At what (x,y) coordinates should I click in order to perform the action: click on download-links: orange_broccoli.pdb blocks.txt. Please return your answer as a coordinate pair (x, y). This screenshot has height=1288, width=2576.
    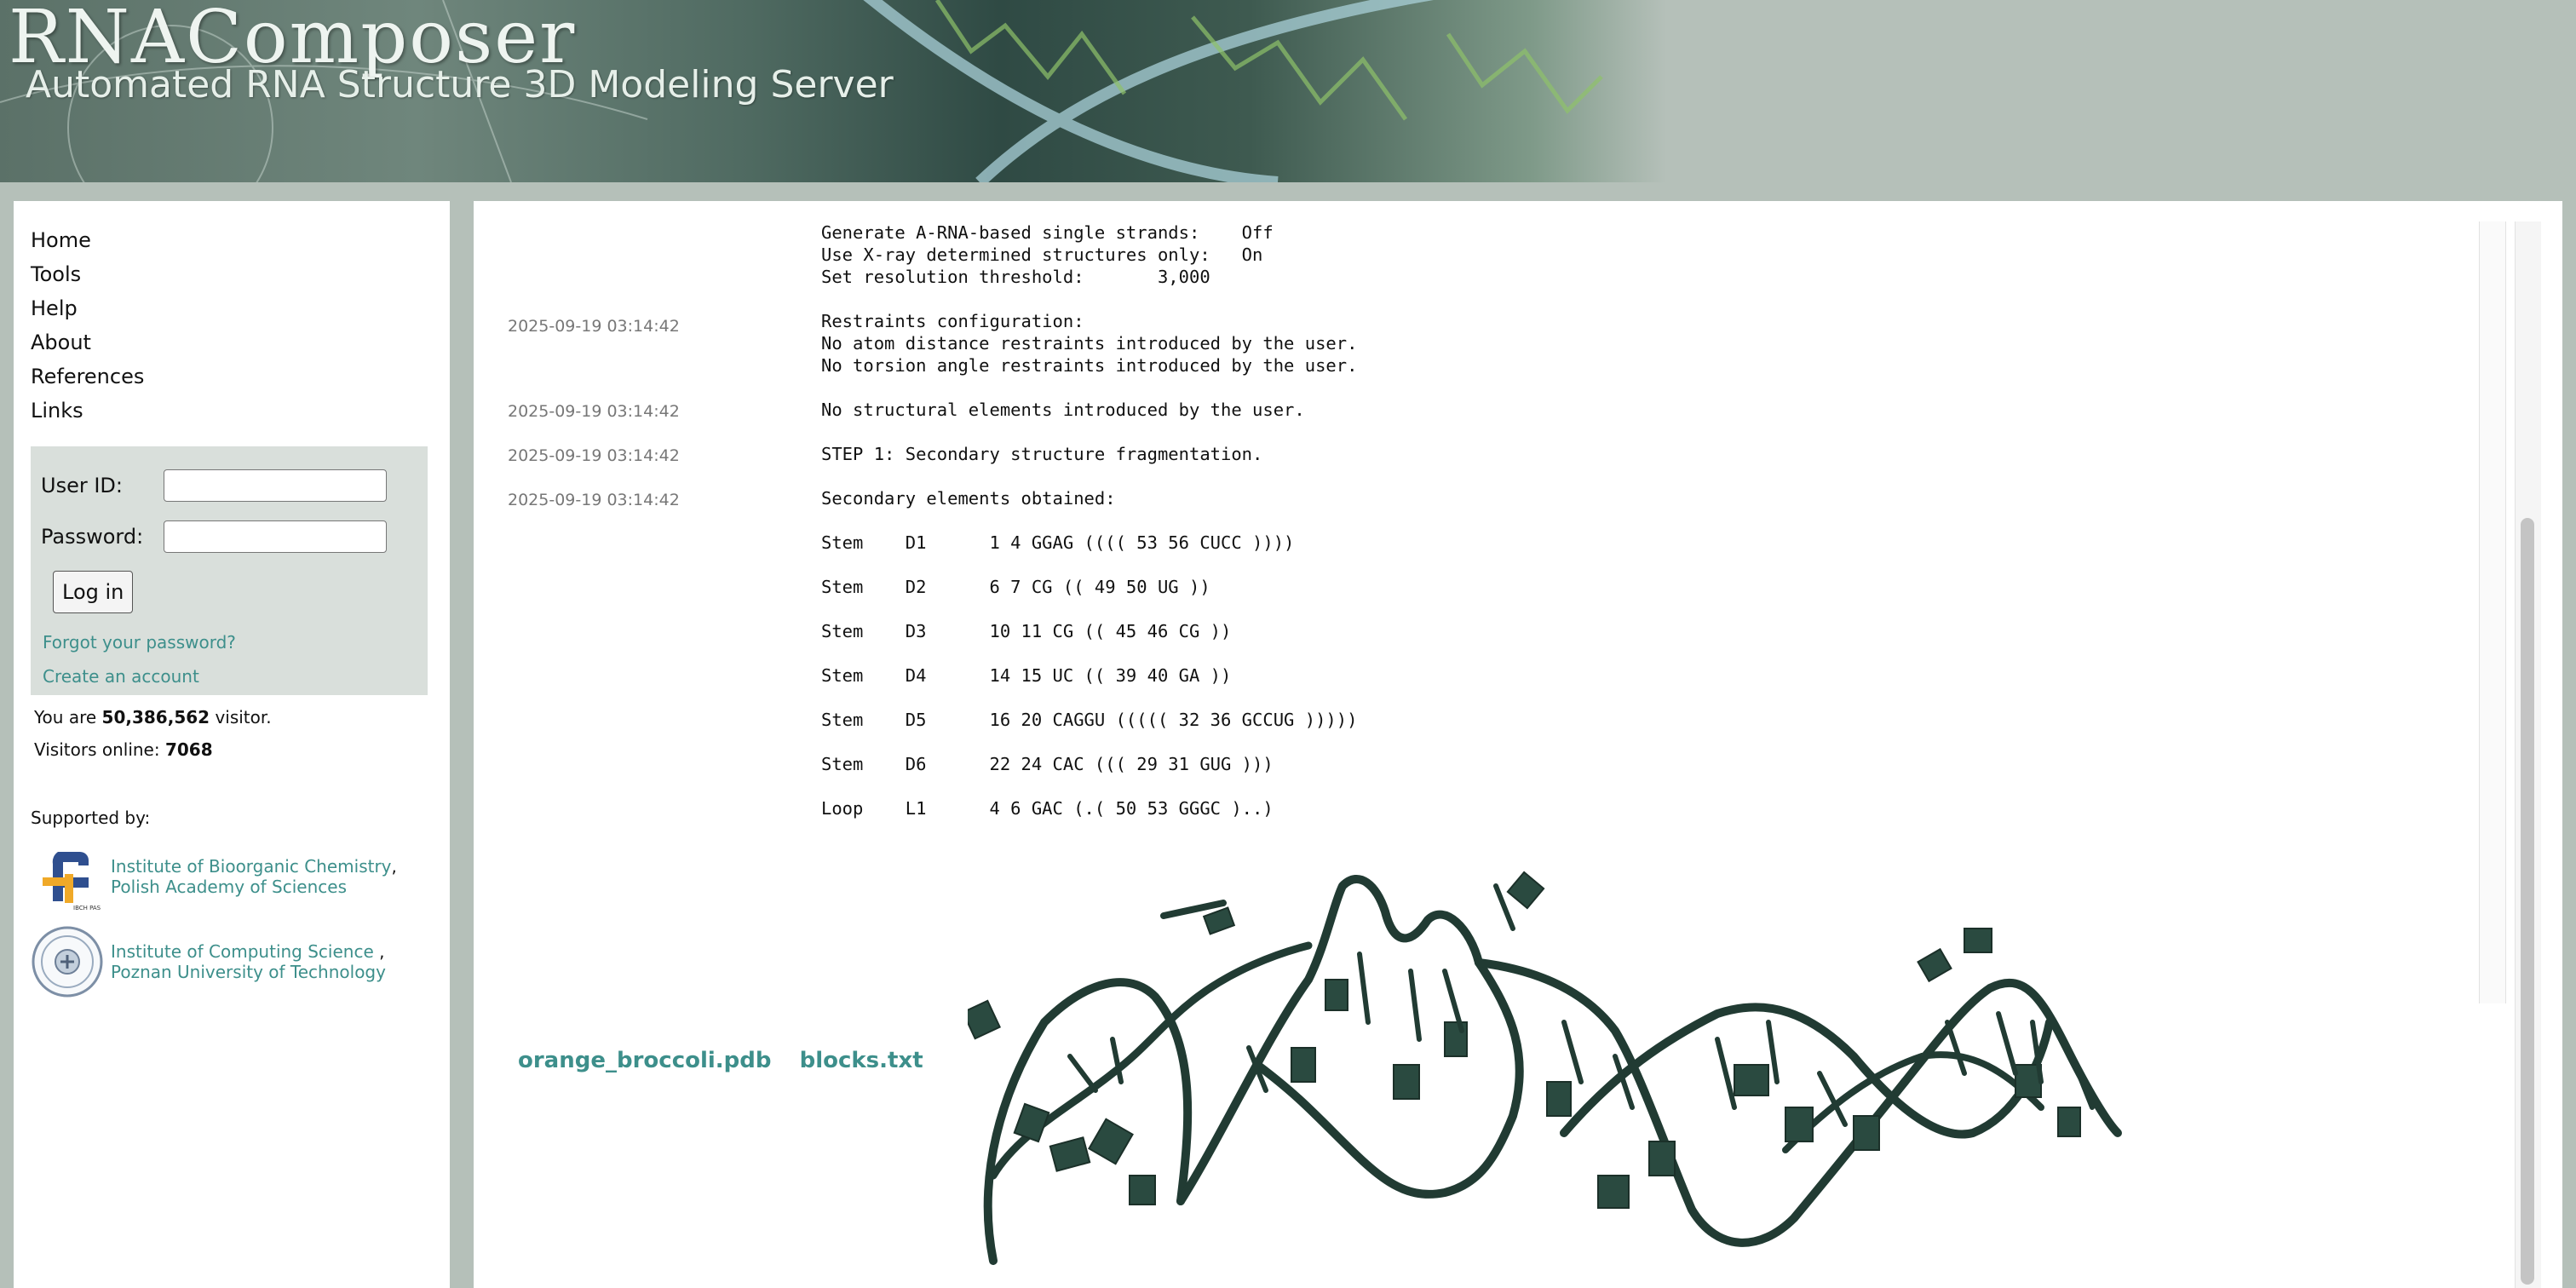
    Looking at the image, I should click on (731, 1060).